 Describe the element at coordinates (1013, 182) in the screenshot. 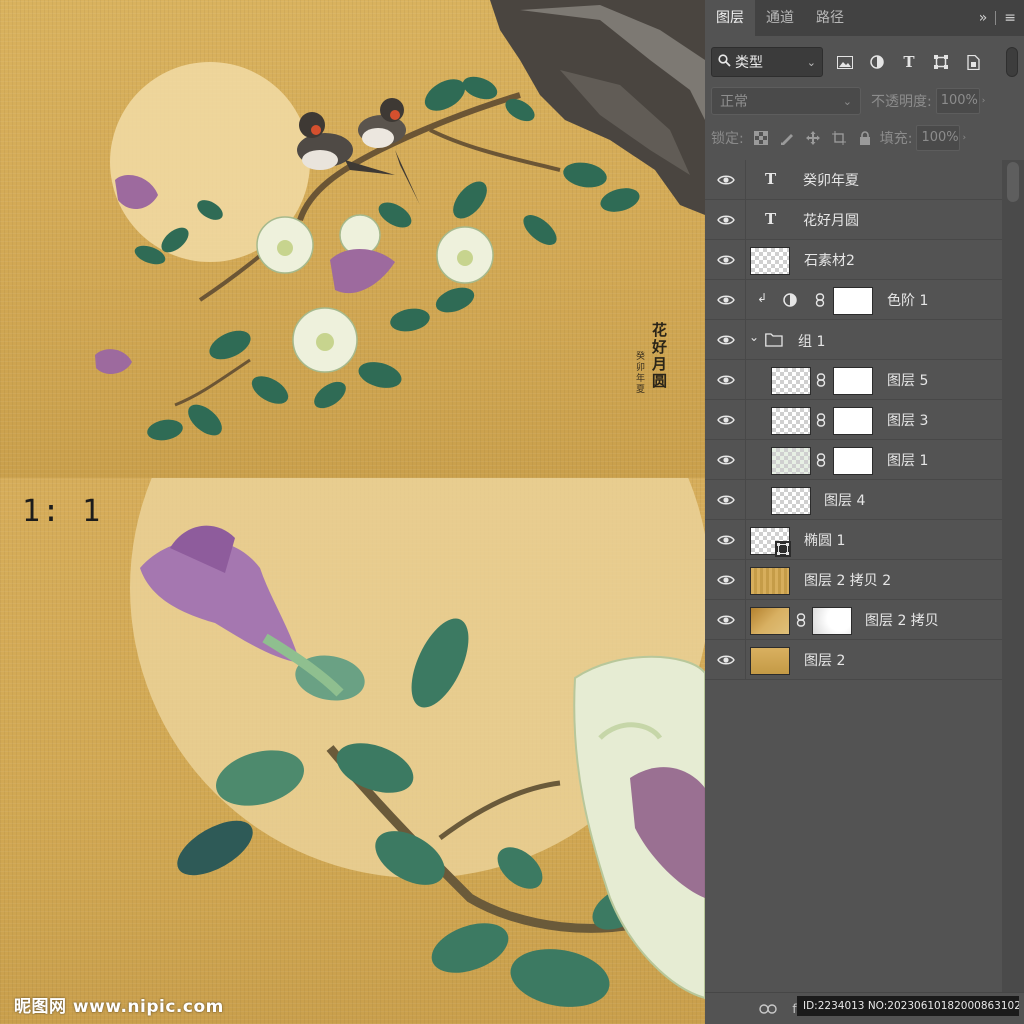

I see `scroll-thumb` at that location.